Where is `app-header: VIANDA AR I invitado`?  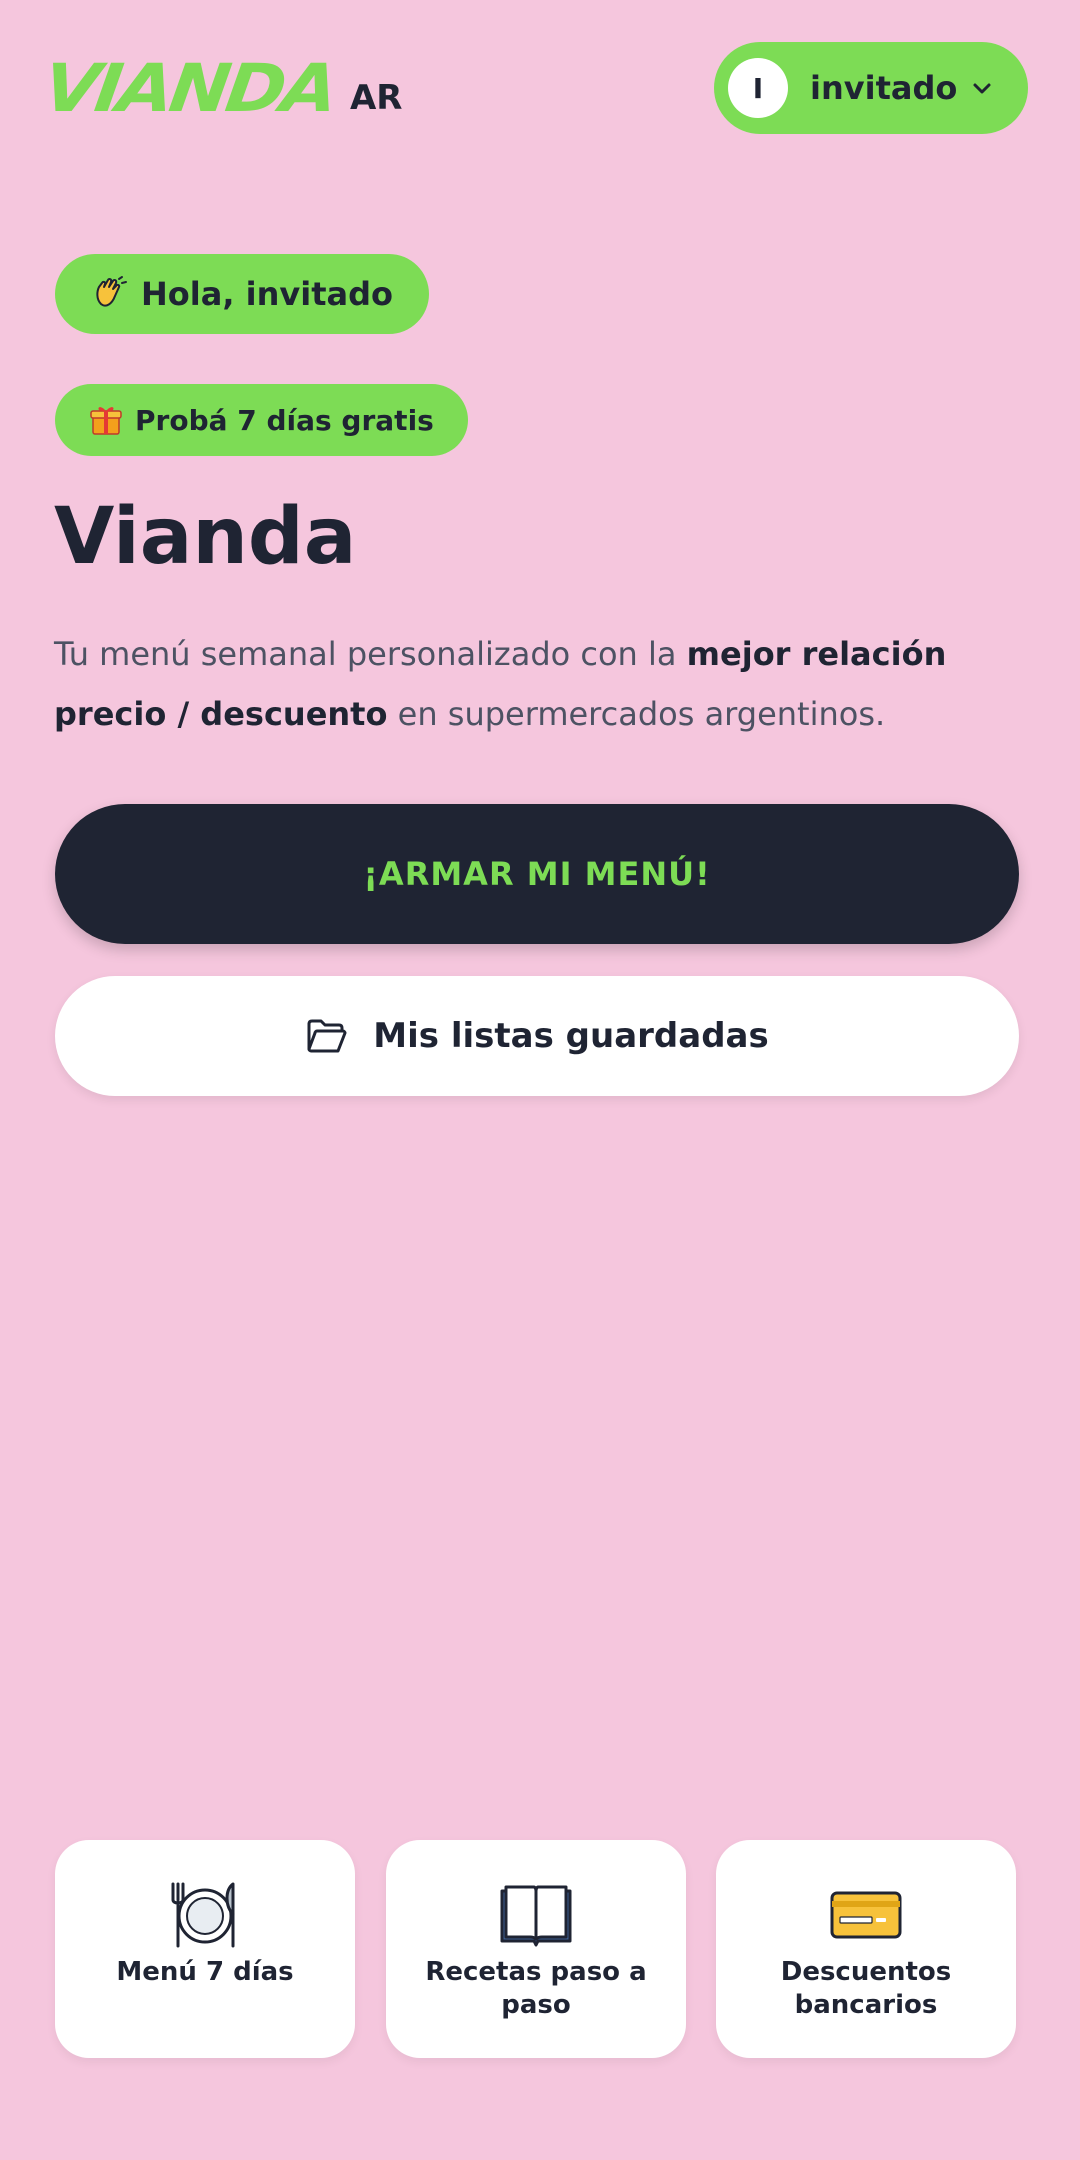
app-header: VIANDA AR I invitado is located at coordinates (540, 90).